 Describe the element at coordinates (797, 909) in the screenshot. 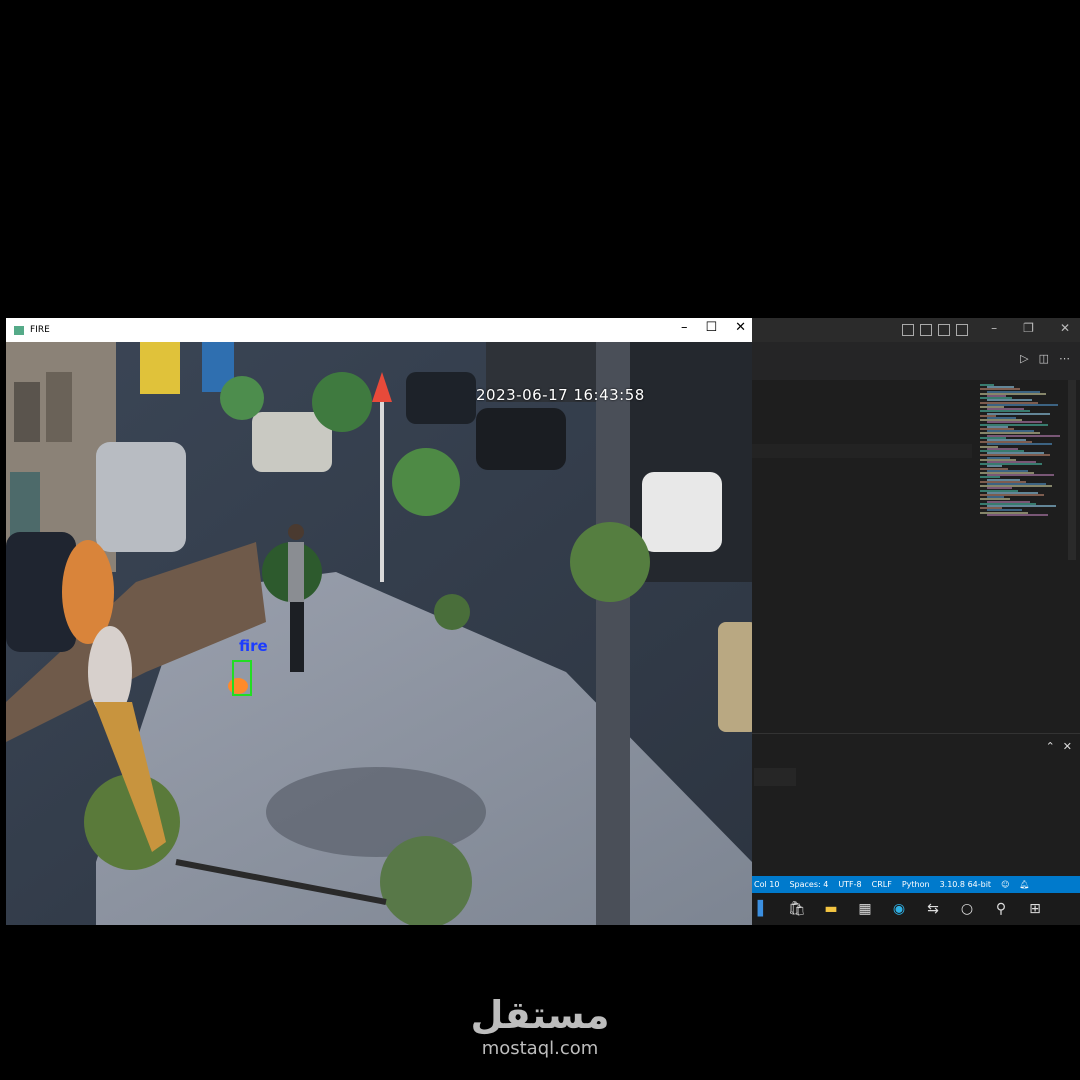

I see `store-icon: 🛍︎` at that location.